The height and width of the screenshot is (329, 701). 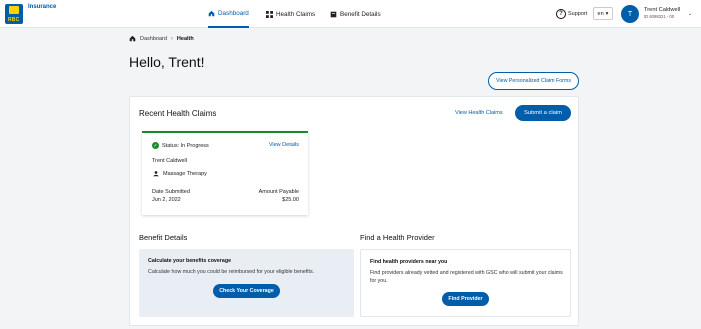 What do you see at coordinates (246, 291) in the screenshot?
I see `check-coverage-button: Check Your Coverage` at bounding box center [246, 291].